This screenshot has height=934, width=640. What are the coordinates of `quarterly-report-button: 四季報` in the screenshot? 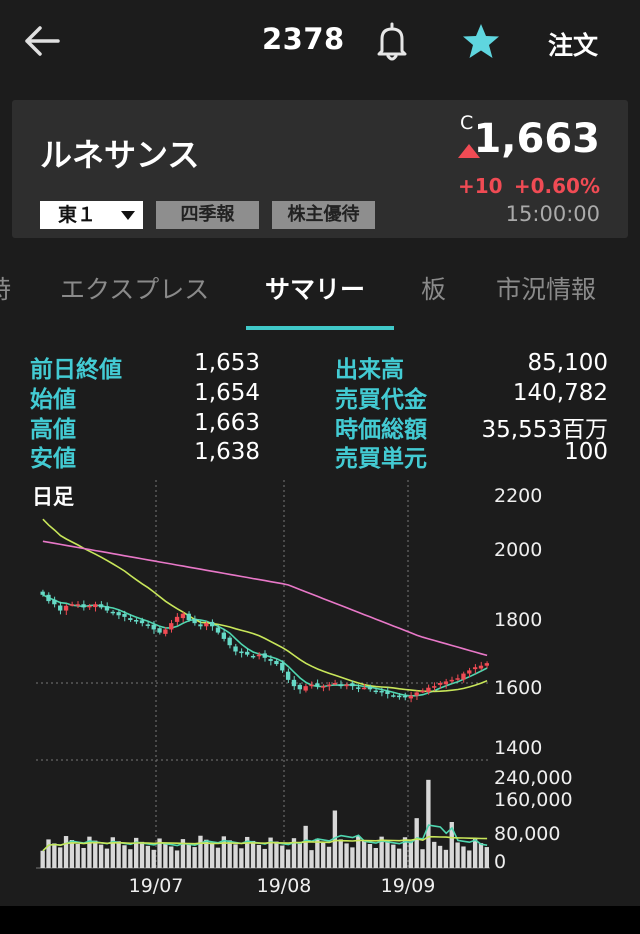 It's located at (207, 215).